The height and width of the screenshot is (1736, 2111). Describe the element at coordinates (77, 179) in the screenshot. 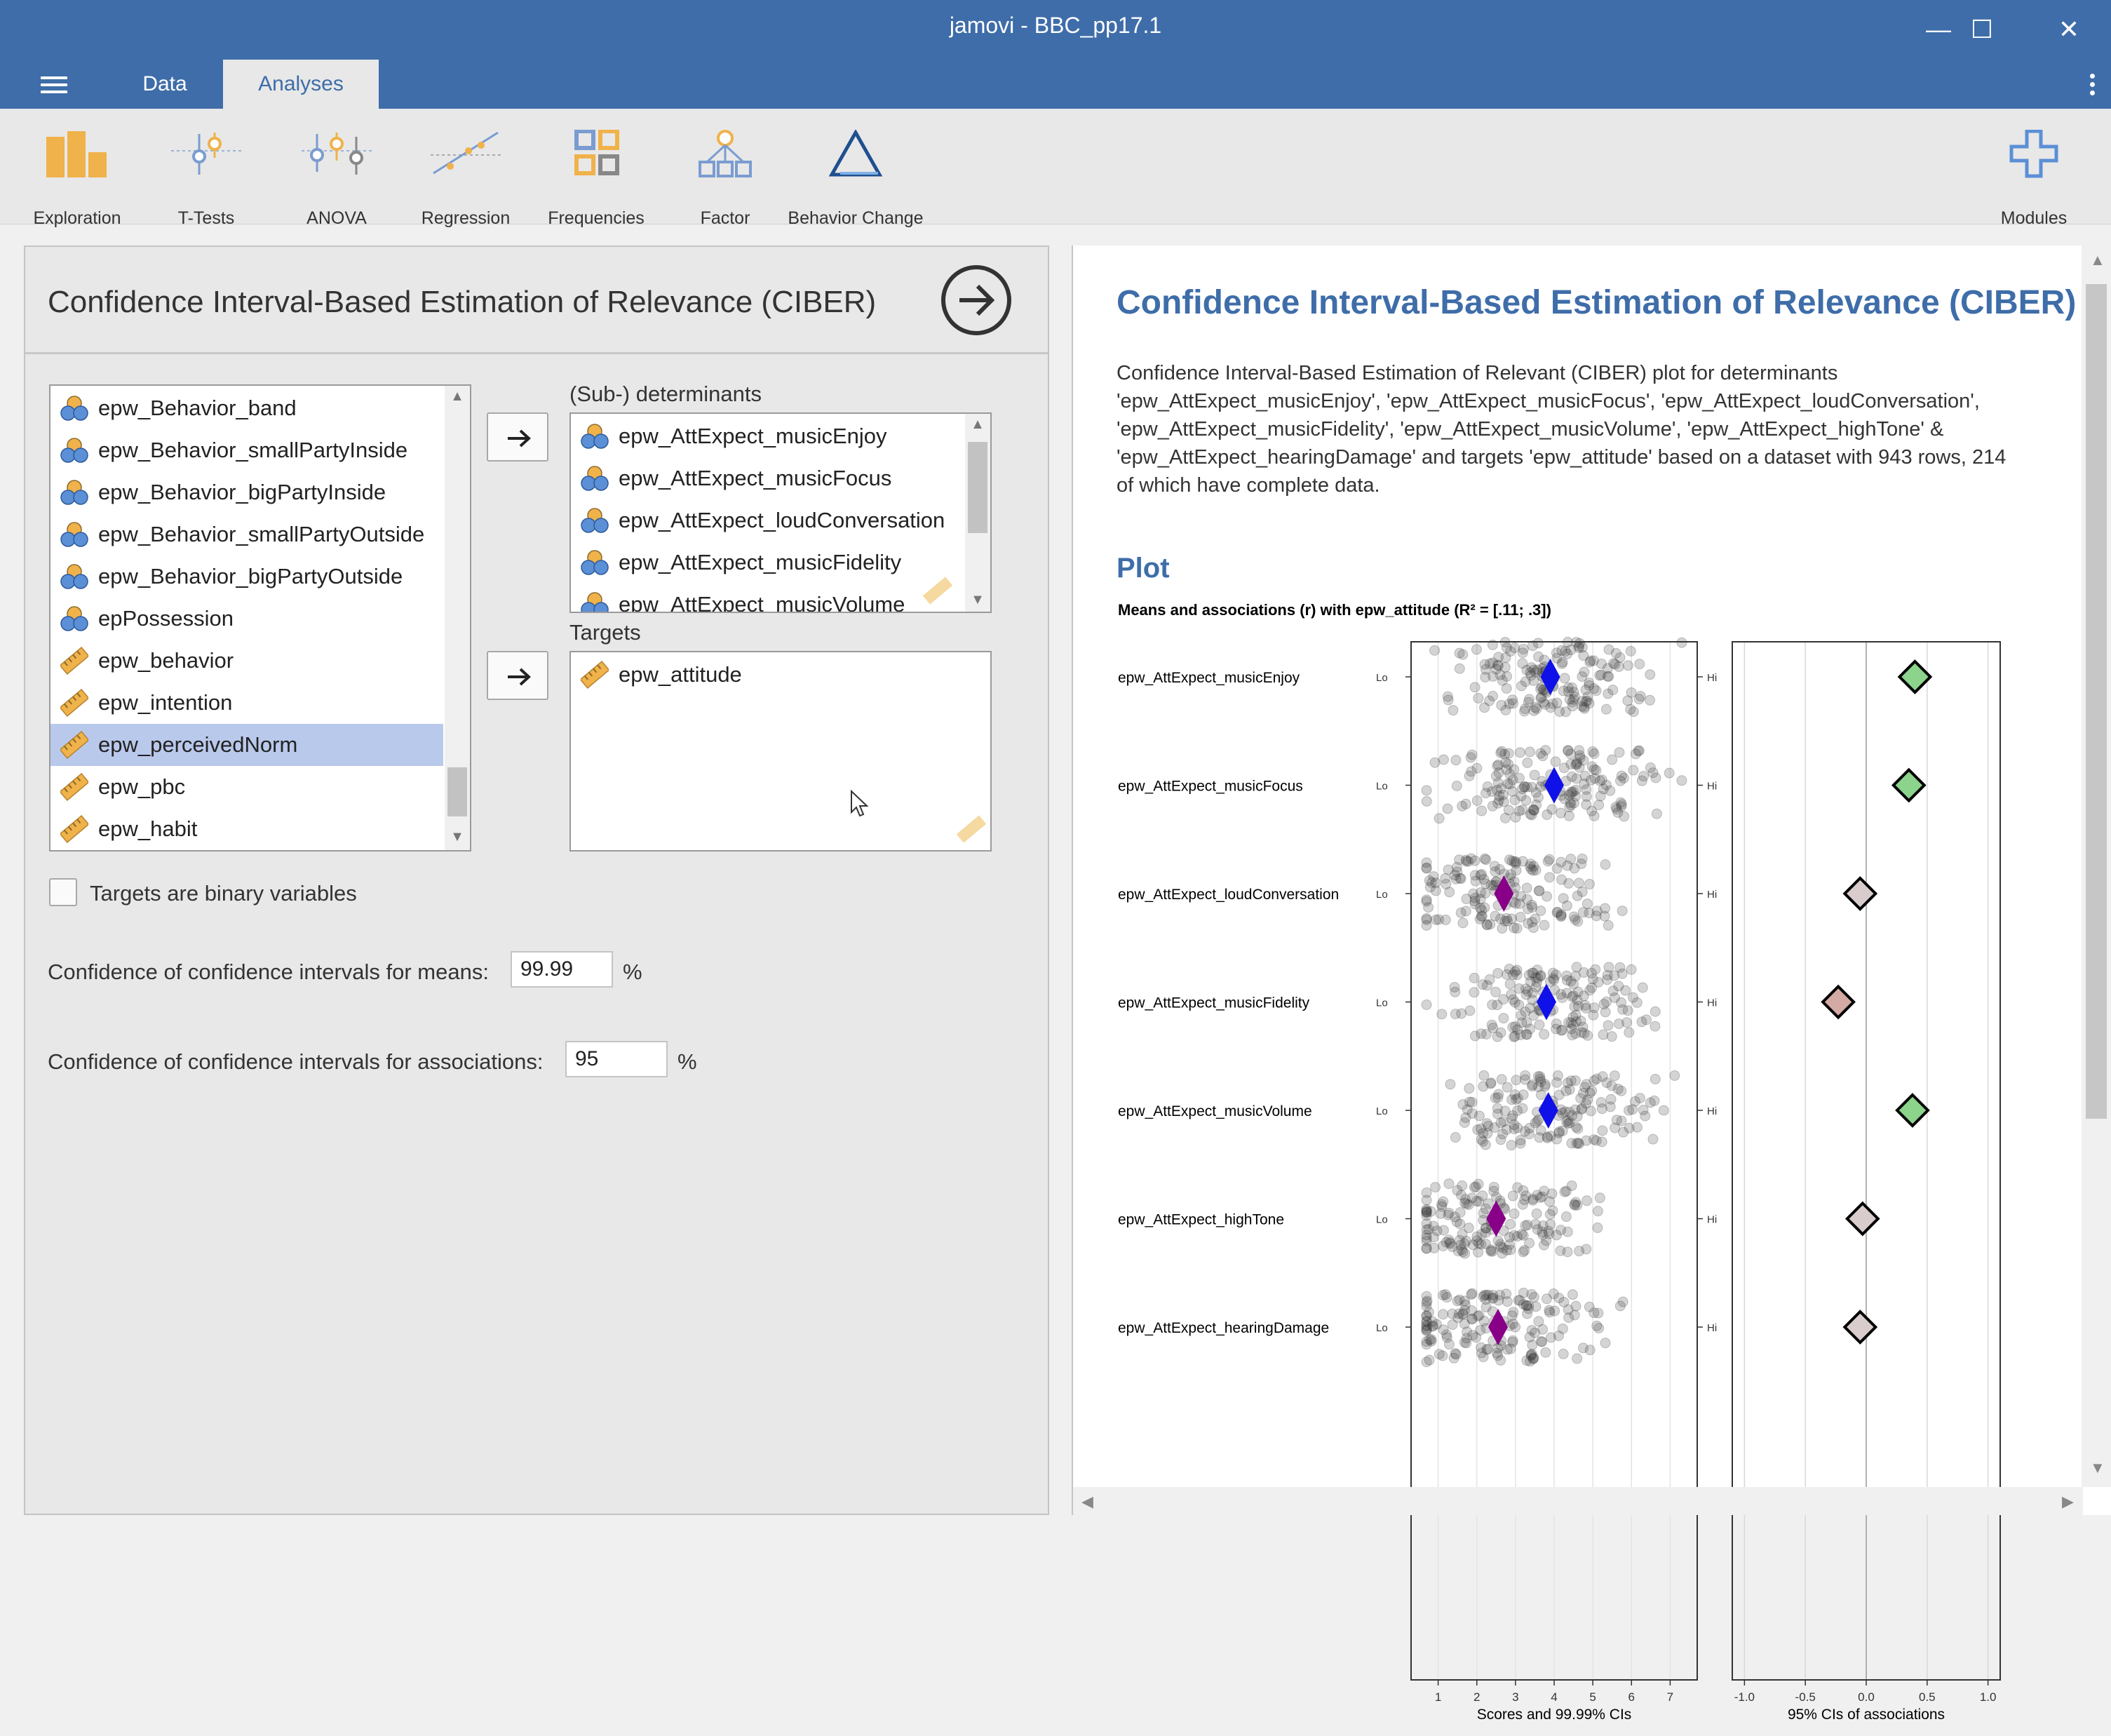

I see `exploration-button: Exploration` at that location.